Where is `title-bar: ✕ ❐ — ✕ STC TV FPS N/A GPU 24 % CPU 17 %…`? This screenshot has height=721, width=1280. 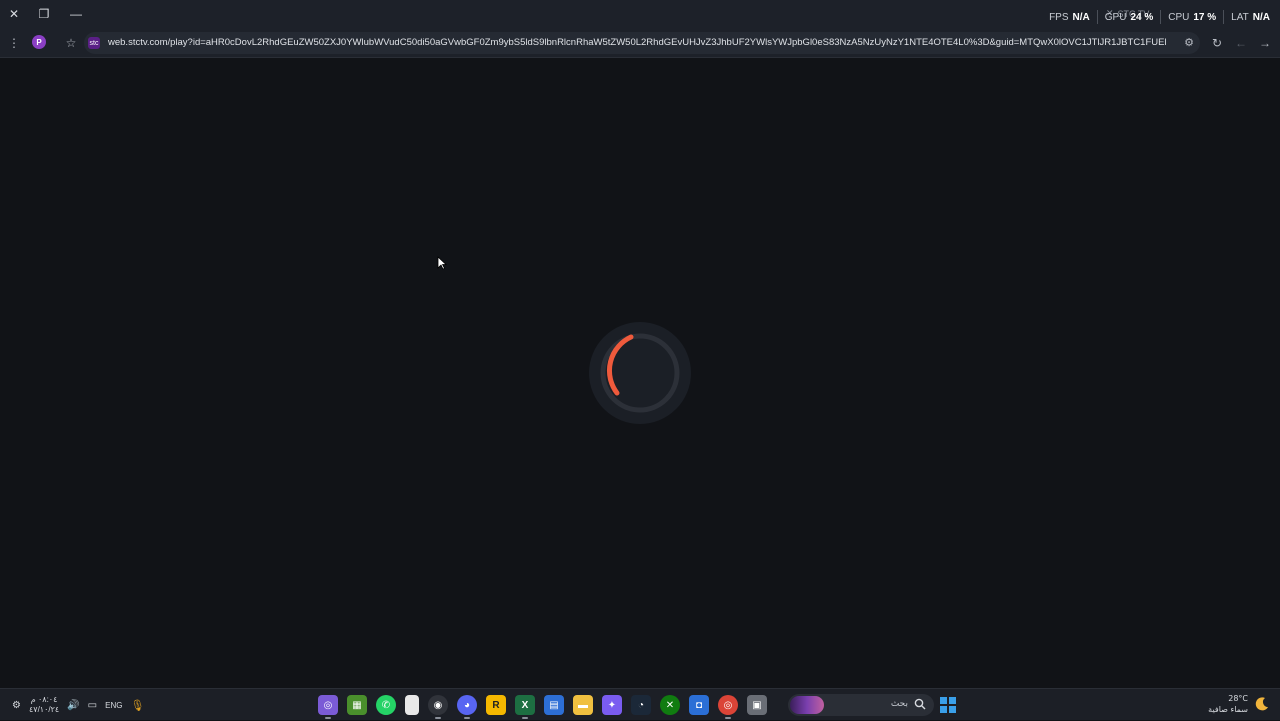
title-bar: ✕ ❐ — ✕ STC TV FPS N/A GPU 24 % CPU 17 %… is located at coordinates (640, 14).